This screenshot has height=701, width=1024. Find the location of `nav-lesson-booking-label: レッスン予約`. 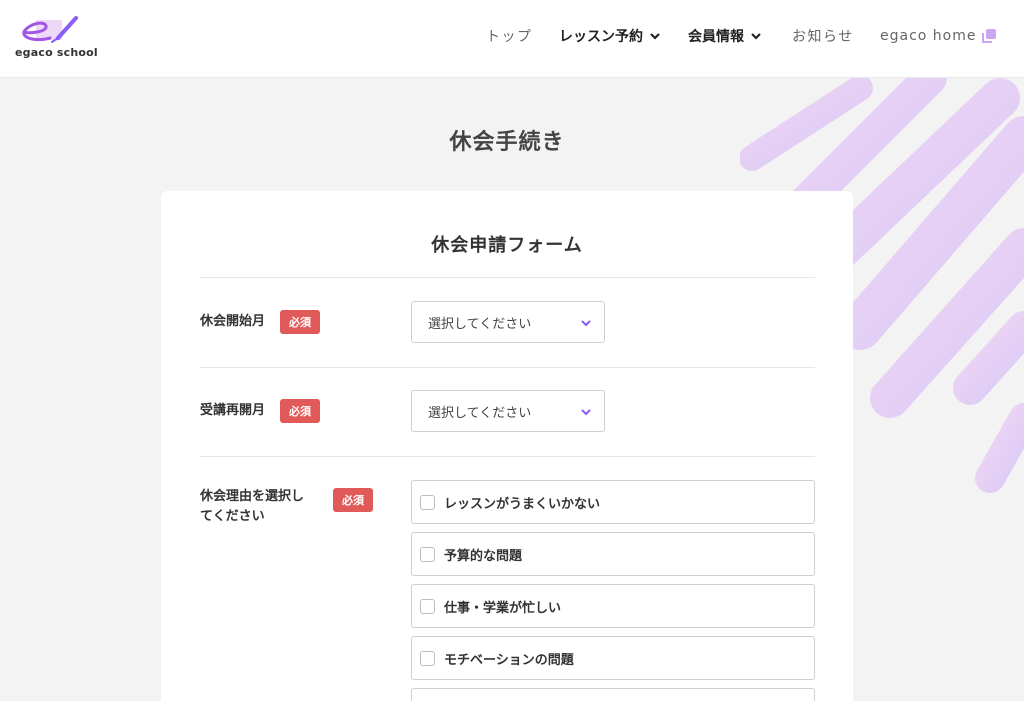

nav-lesson-booking-label: レッスン予約 is located at coordinates (601, 37).